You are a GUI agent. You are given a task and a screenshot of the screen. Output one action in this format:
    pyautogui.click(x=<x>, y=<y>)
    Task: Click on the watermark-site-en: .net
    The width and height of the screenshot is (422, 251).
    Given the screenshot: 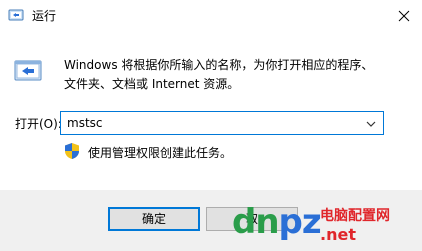 What is the action you would take?
    pyautogui.click(x=338, y=234)
    